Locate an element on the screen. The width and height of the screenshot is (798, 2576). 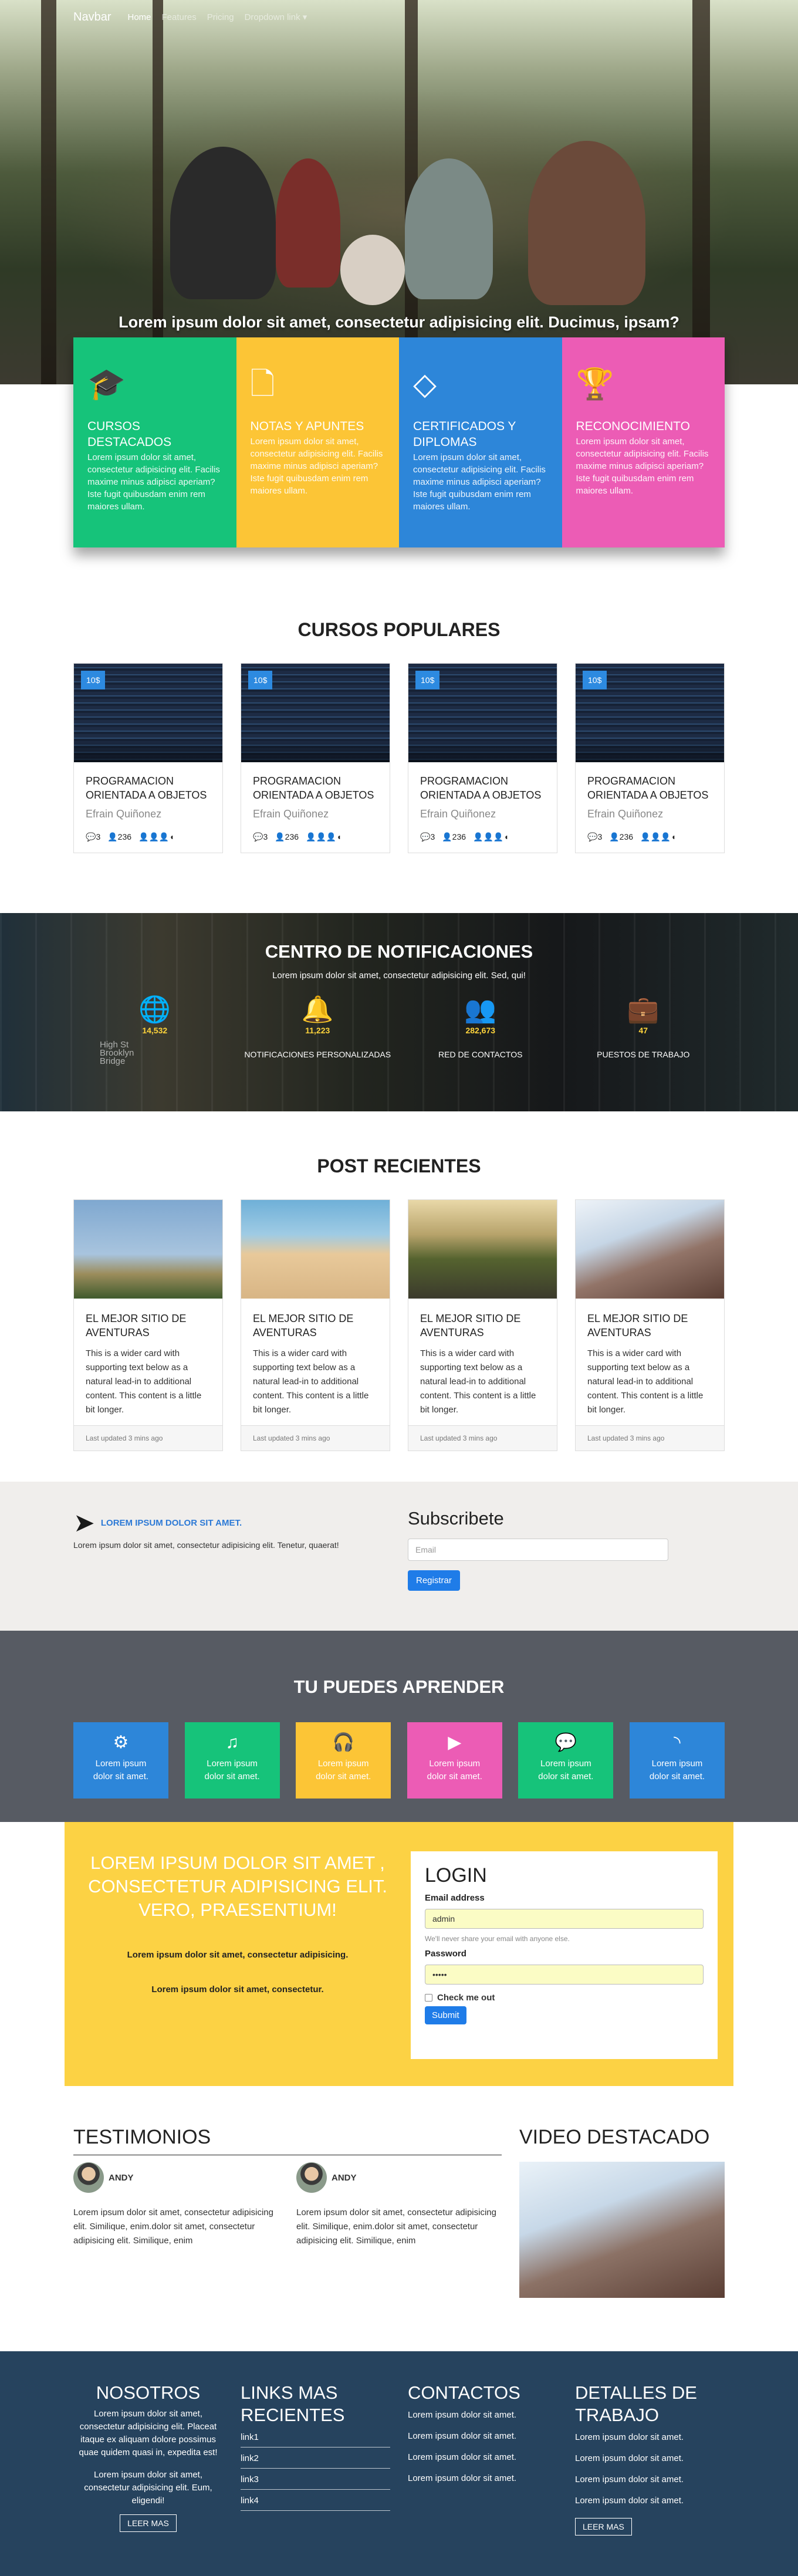
notifications-title: CENTRO DE NOTIFICACIONES is located at coordinates (399, 951).